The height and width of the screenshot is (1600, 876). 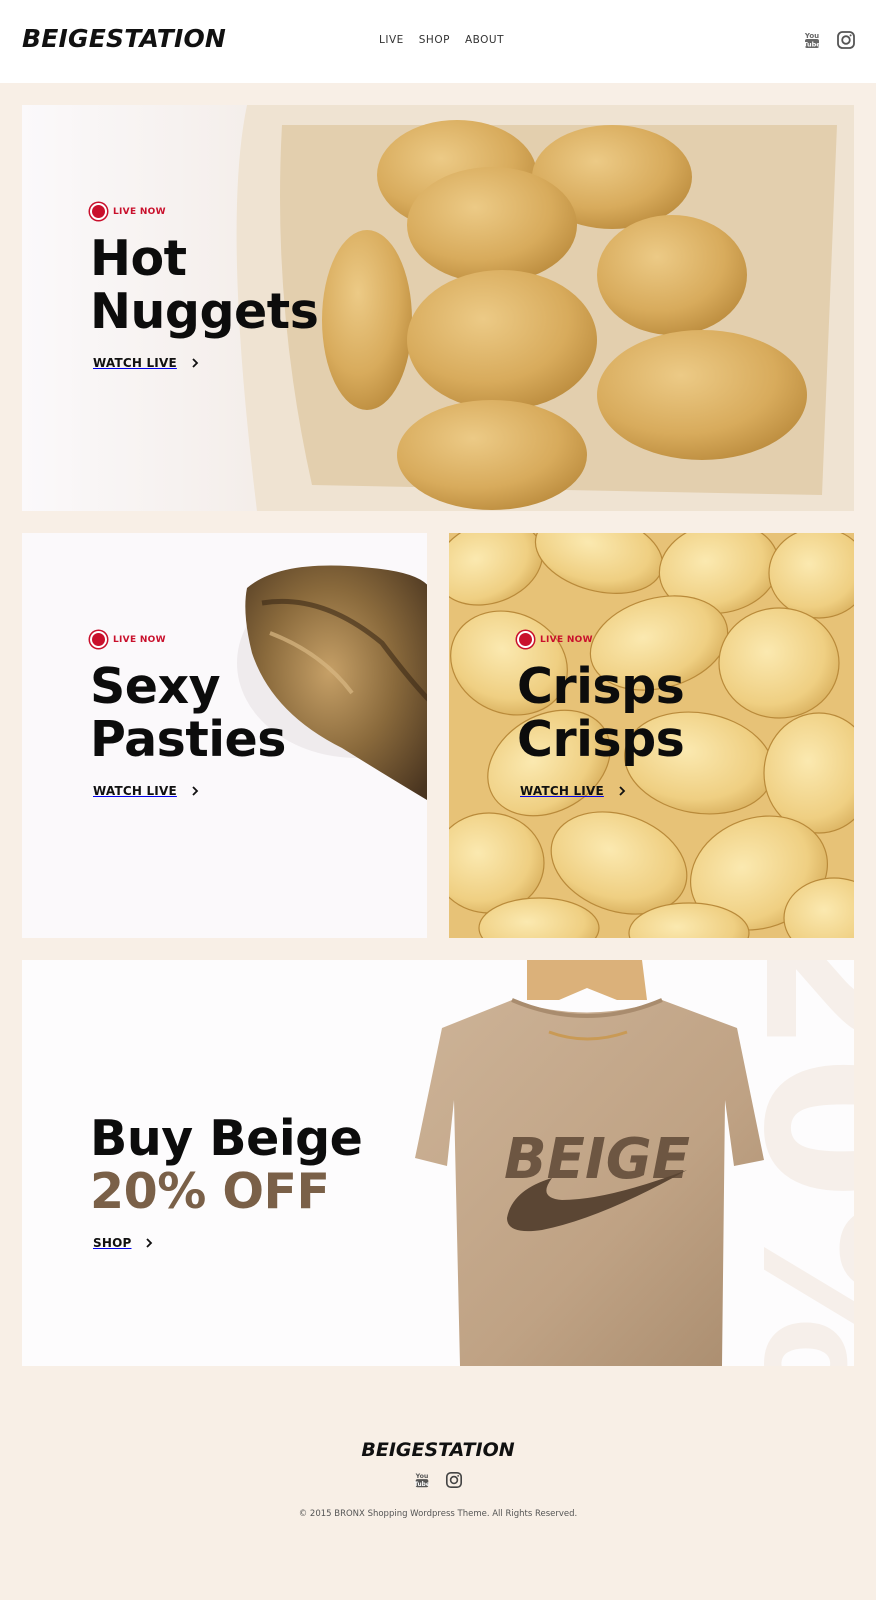 I want to click on svg-text: You, so click(x=811, y=36).